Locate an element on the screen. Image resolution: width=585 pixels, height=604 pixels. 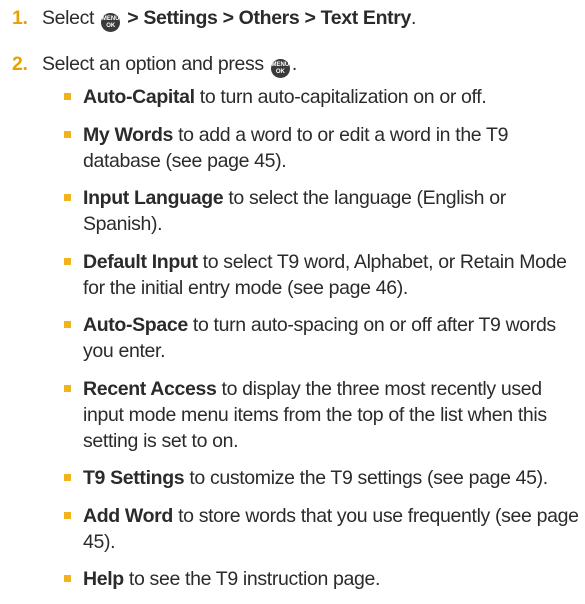
option-term: Auto-Capital is located at coordinates (139, 97).